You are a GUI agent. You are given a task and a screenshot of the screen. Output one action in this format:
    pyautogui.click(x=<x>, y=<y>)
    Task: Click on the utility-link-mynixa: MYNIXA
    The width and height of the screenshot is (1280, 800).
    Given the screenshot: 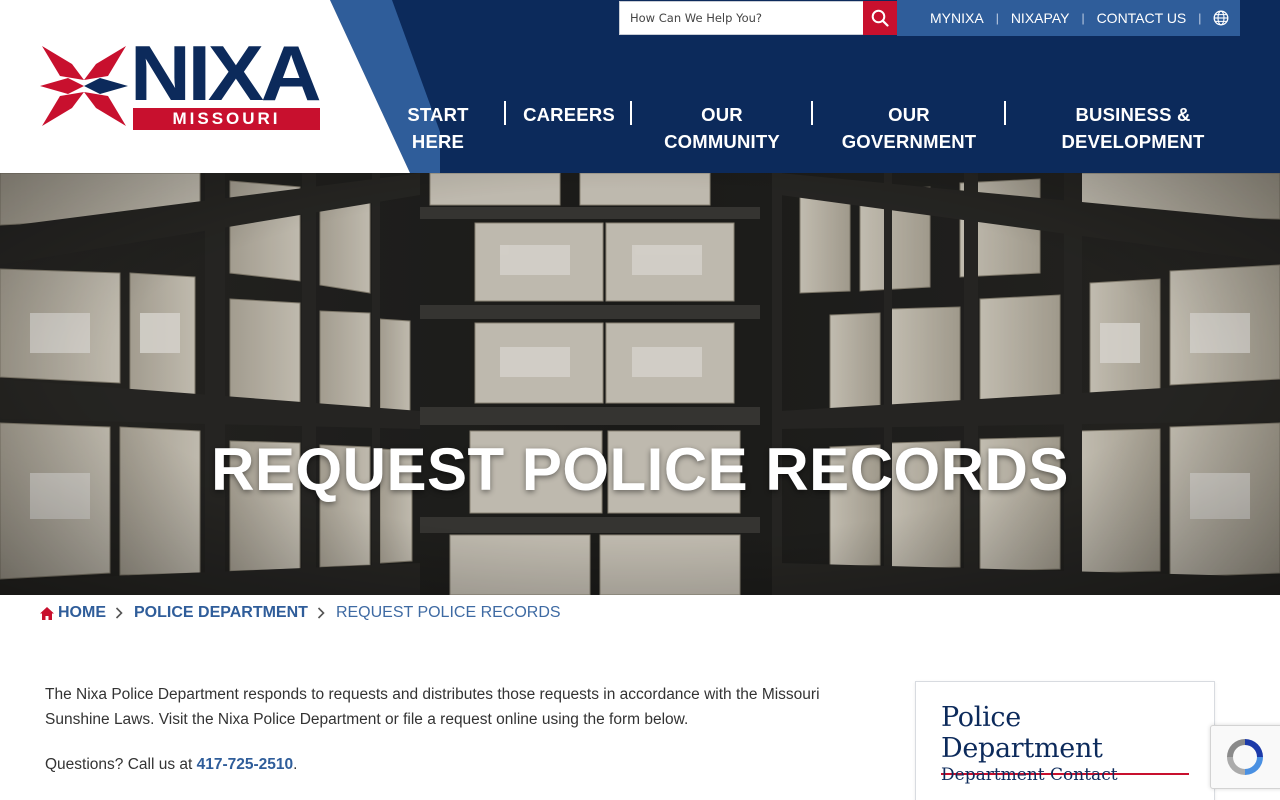 What is the action you would take?
    pyautogui.click(x=957, y=18)
    